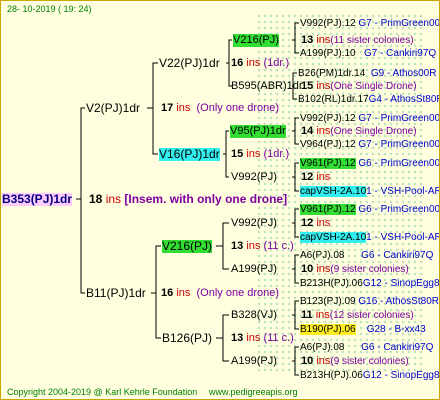 The image size is (440, 400). Describe the element at coordinates (258, 131) in the screenshot. I see `gen3-queen-3: V95(PJ)1dr` at that location.